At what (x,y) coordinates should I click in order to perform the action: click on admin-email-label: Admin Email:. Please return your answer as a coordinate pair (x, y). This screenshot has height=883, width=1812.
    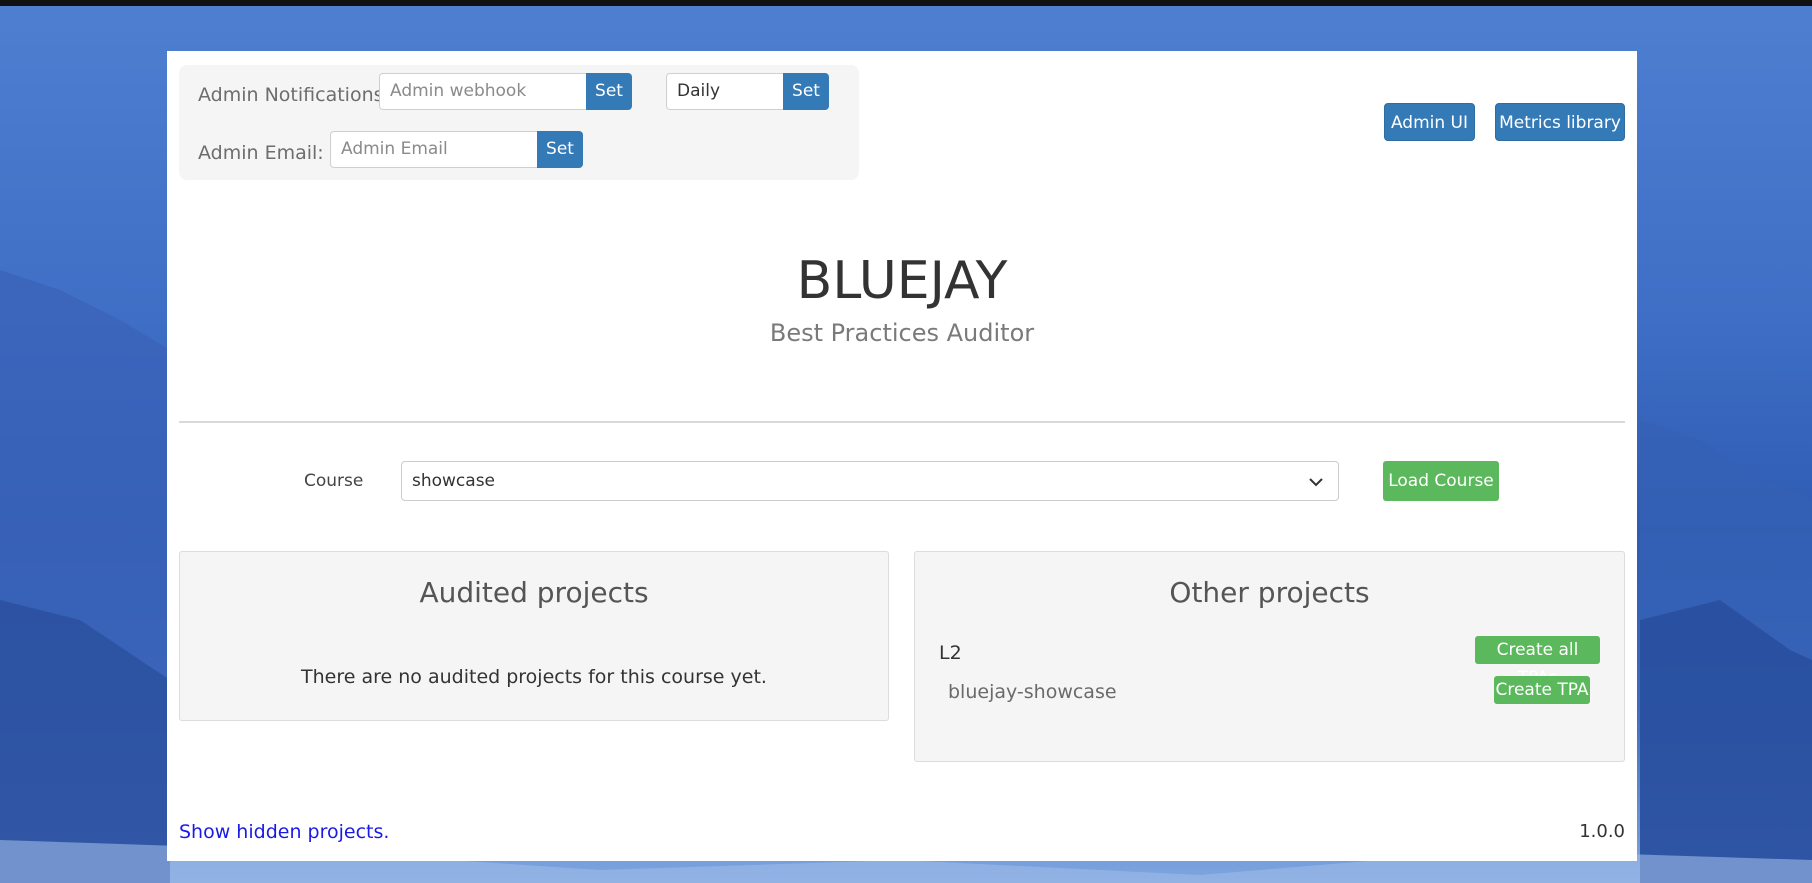
    Looking at the image, I should click on (261, 153).